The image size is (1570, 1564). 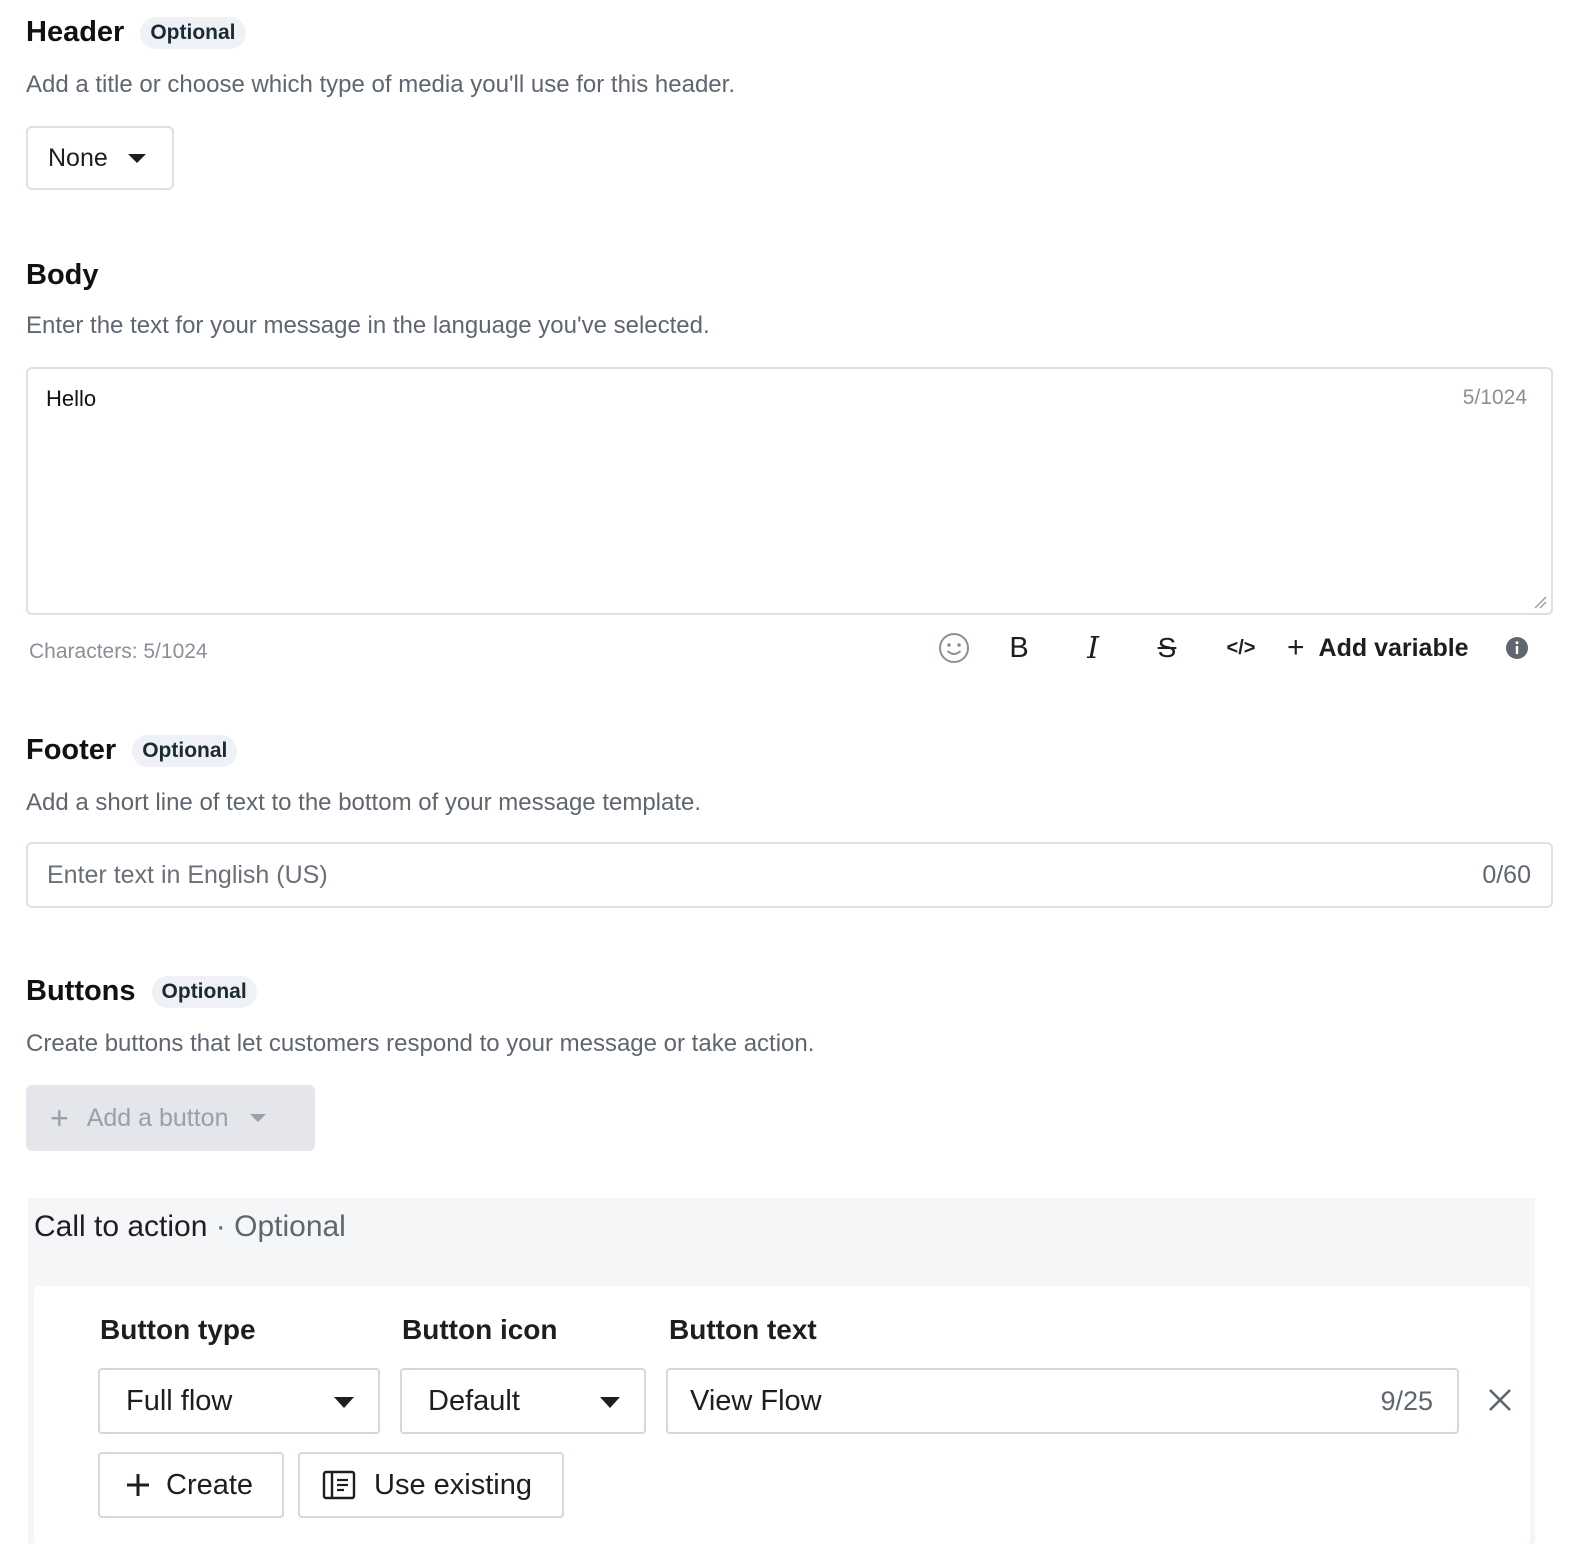 What do you see at coordinates (290, 1226) in the screenshot?
I see `call-to-action-optional: Optional` at bounding box center [290, 1226].